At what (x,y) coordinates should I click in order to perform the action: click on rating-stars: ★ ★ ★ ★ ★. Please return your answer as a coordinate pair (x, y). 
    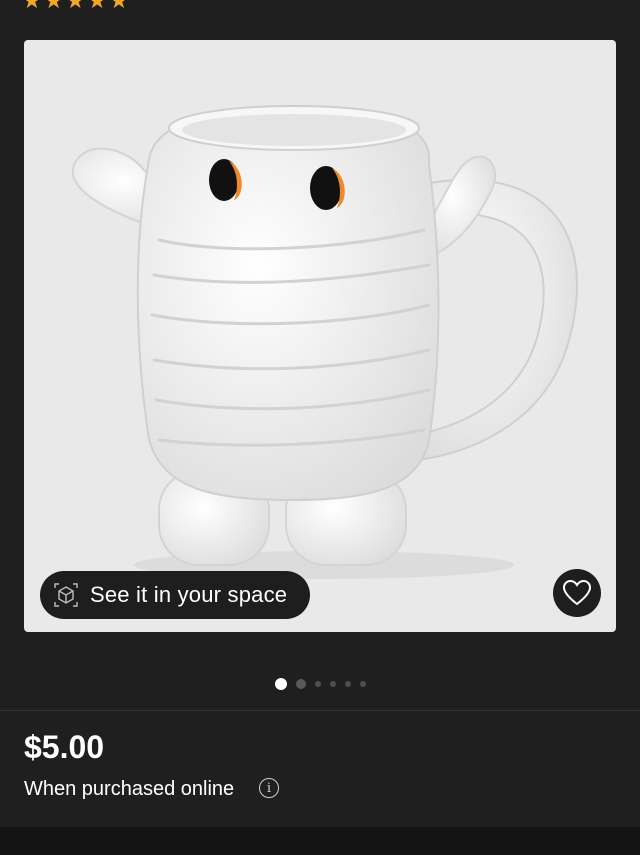
    Looking at the image, I should click on (75, 6).